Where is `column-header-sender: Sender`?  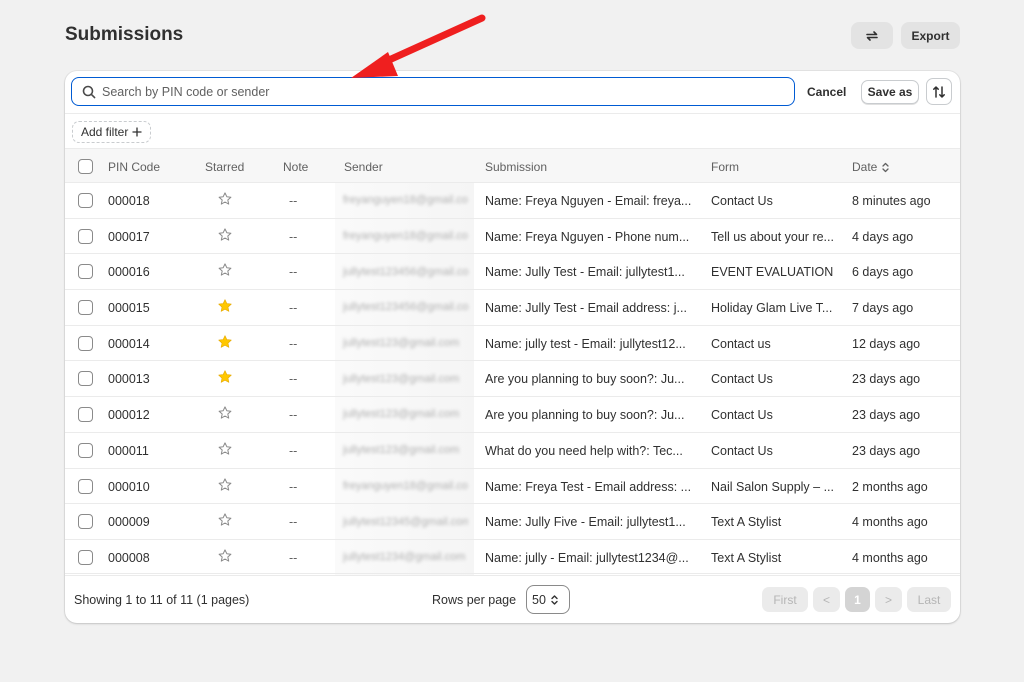
column-header-sender: Sender is located at coordinates (363, 167).